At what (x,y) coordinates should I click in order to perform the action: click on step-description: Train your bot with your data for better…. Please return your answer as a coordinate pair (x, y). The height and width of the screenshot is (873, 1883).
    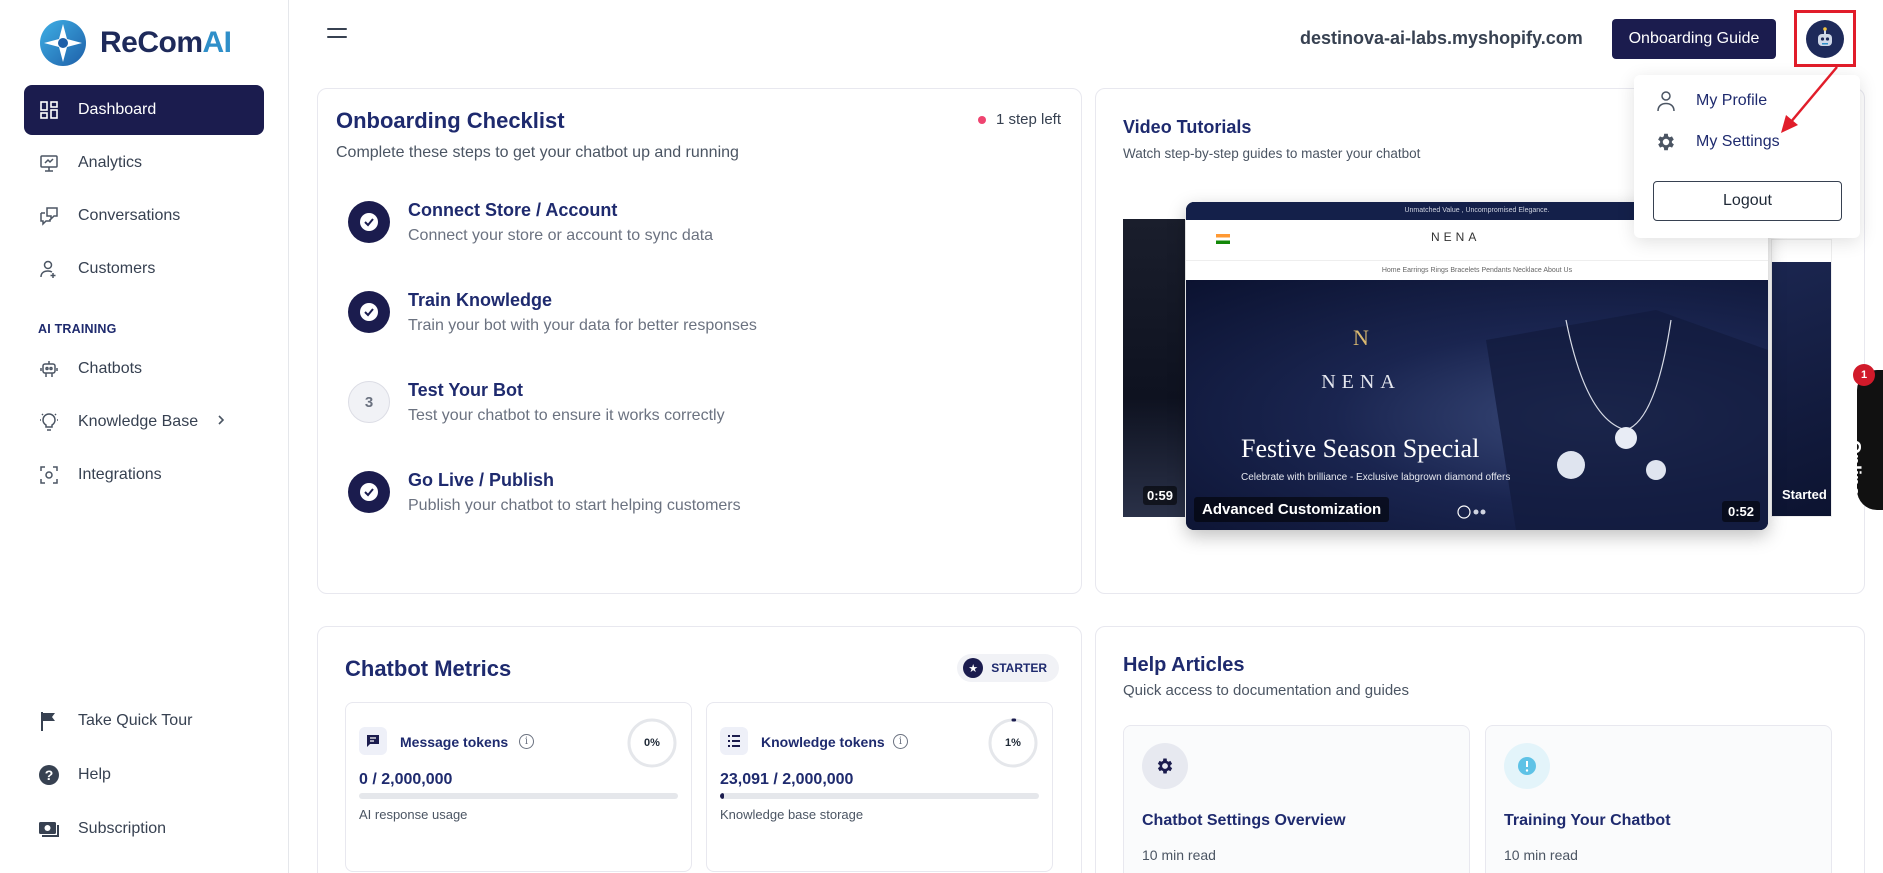
    Looking at the image, I should click on (582, 325).